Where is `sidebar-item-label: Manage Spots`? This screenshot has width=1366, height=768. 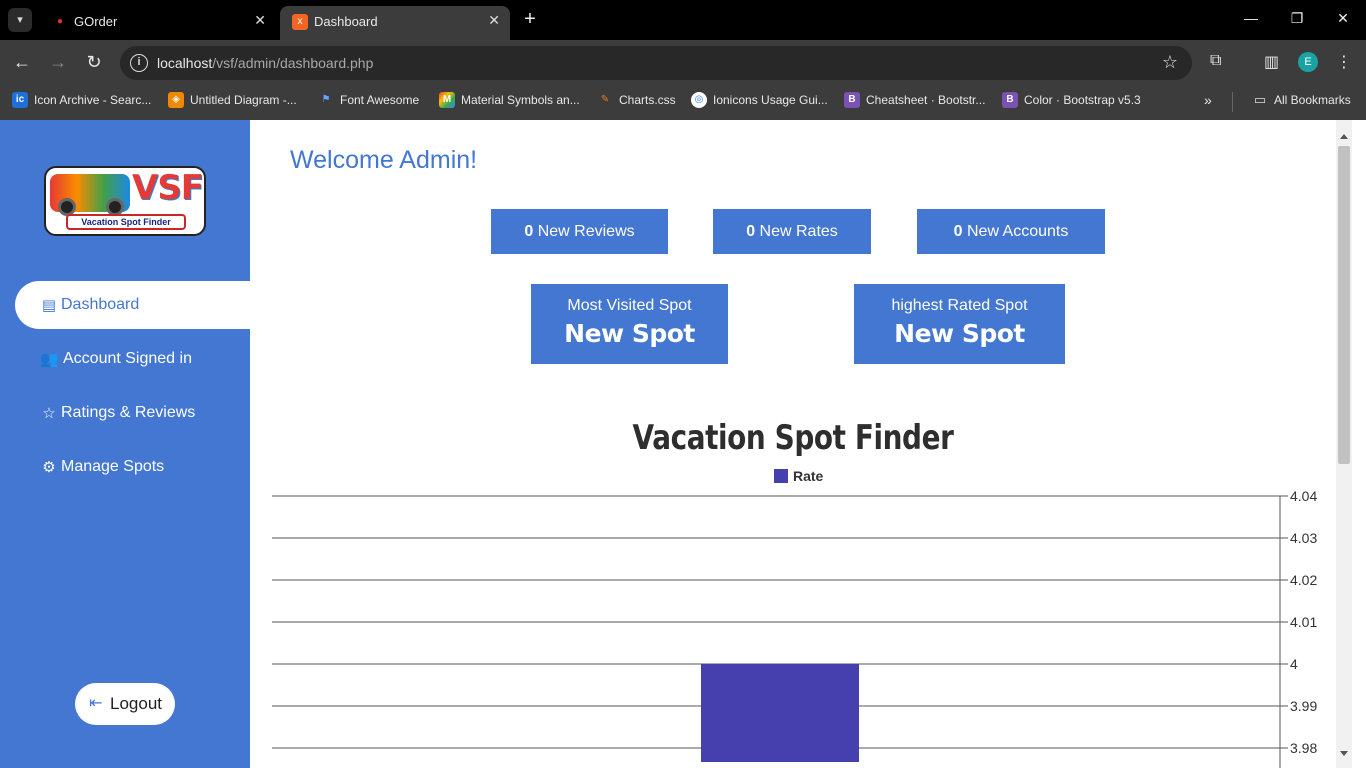
sidebar-item-label: Manage Spots is located at coordinates (113, 466).